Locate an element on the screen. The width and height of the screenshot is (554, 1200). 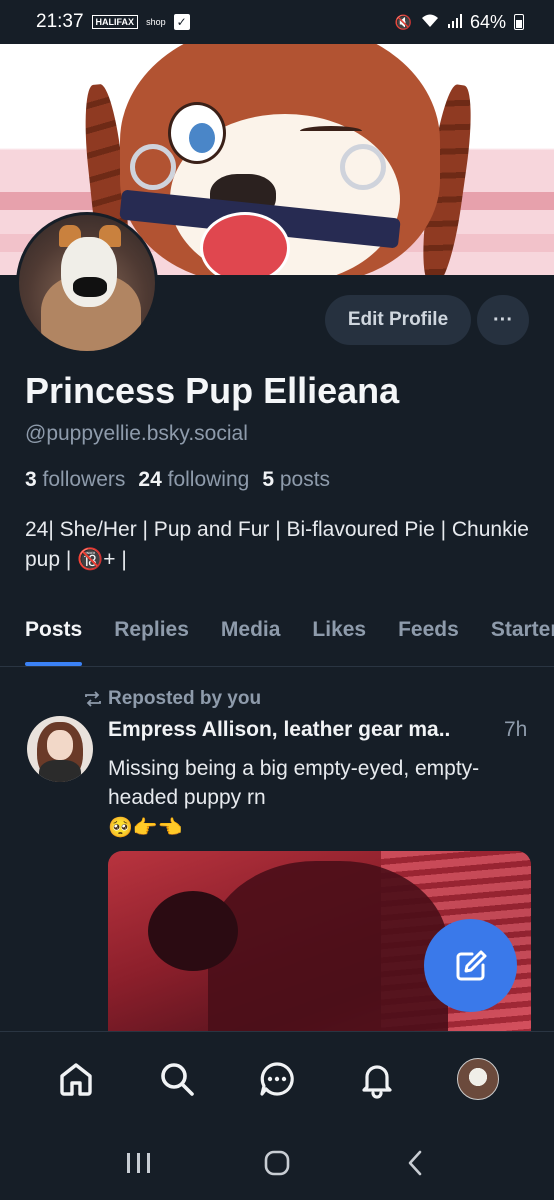
posts-count: 5 posts is located at coordinates (296, 479).